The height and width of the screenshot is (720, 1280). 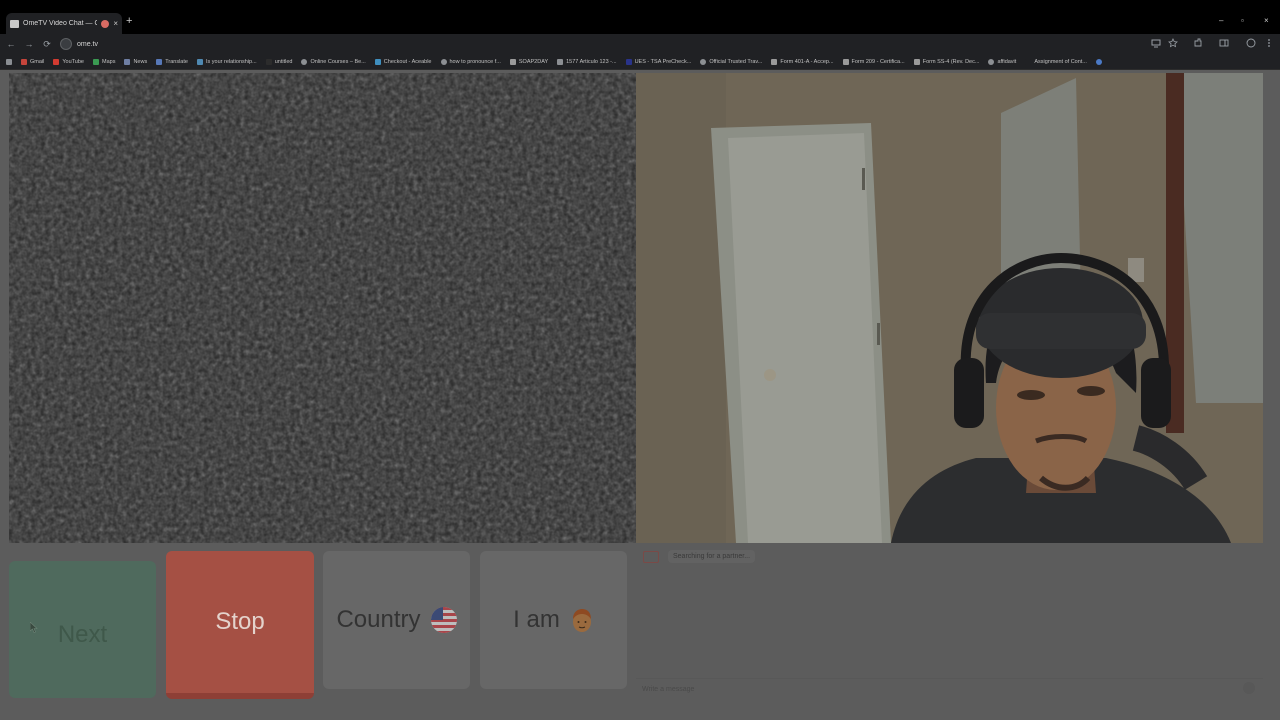 I want to click on ometv-logo-icon, so click(x=651, y=557).